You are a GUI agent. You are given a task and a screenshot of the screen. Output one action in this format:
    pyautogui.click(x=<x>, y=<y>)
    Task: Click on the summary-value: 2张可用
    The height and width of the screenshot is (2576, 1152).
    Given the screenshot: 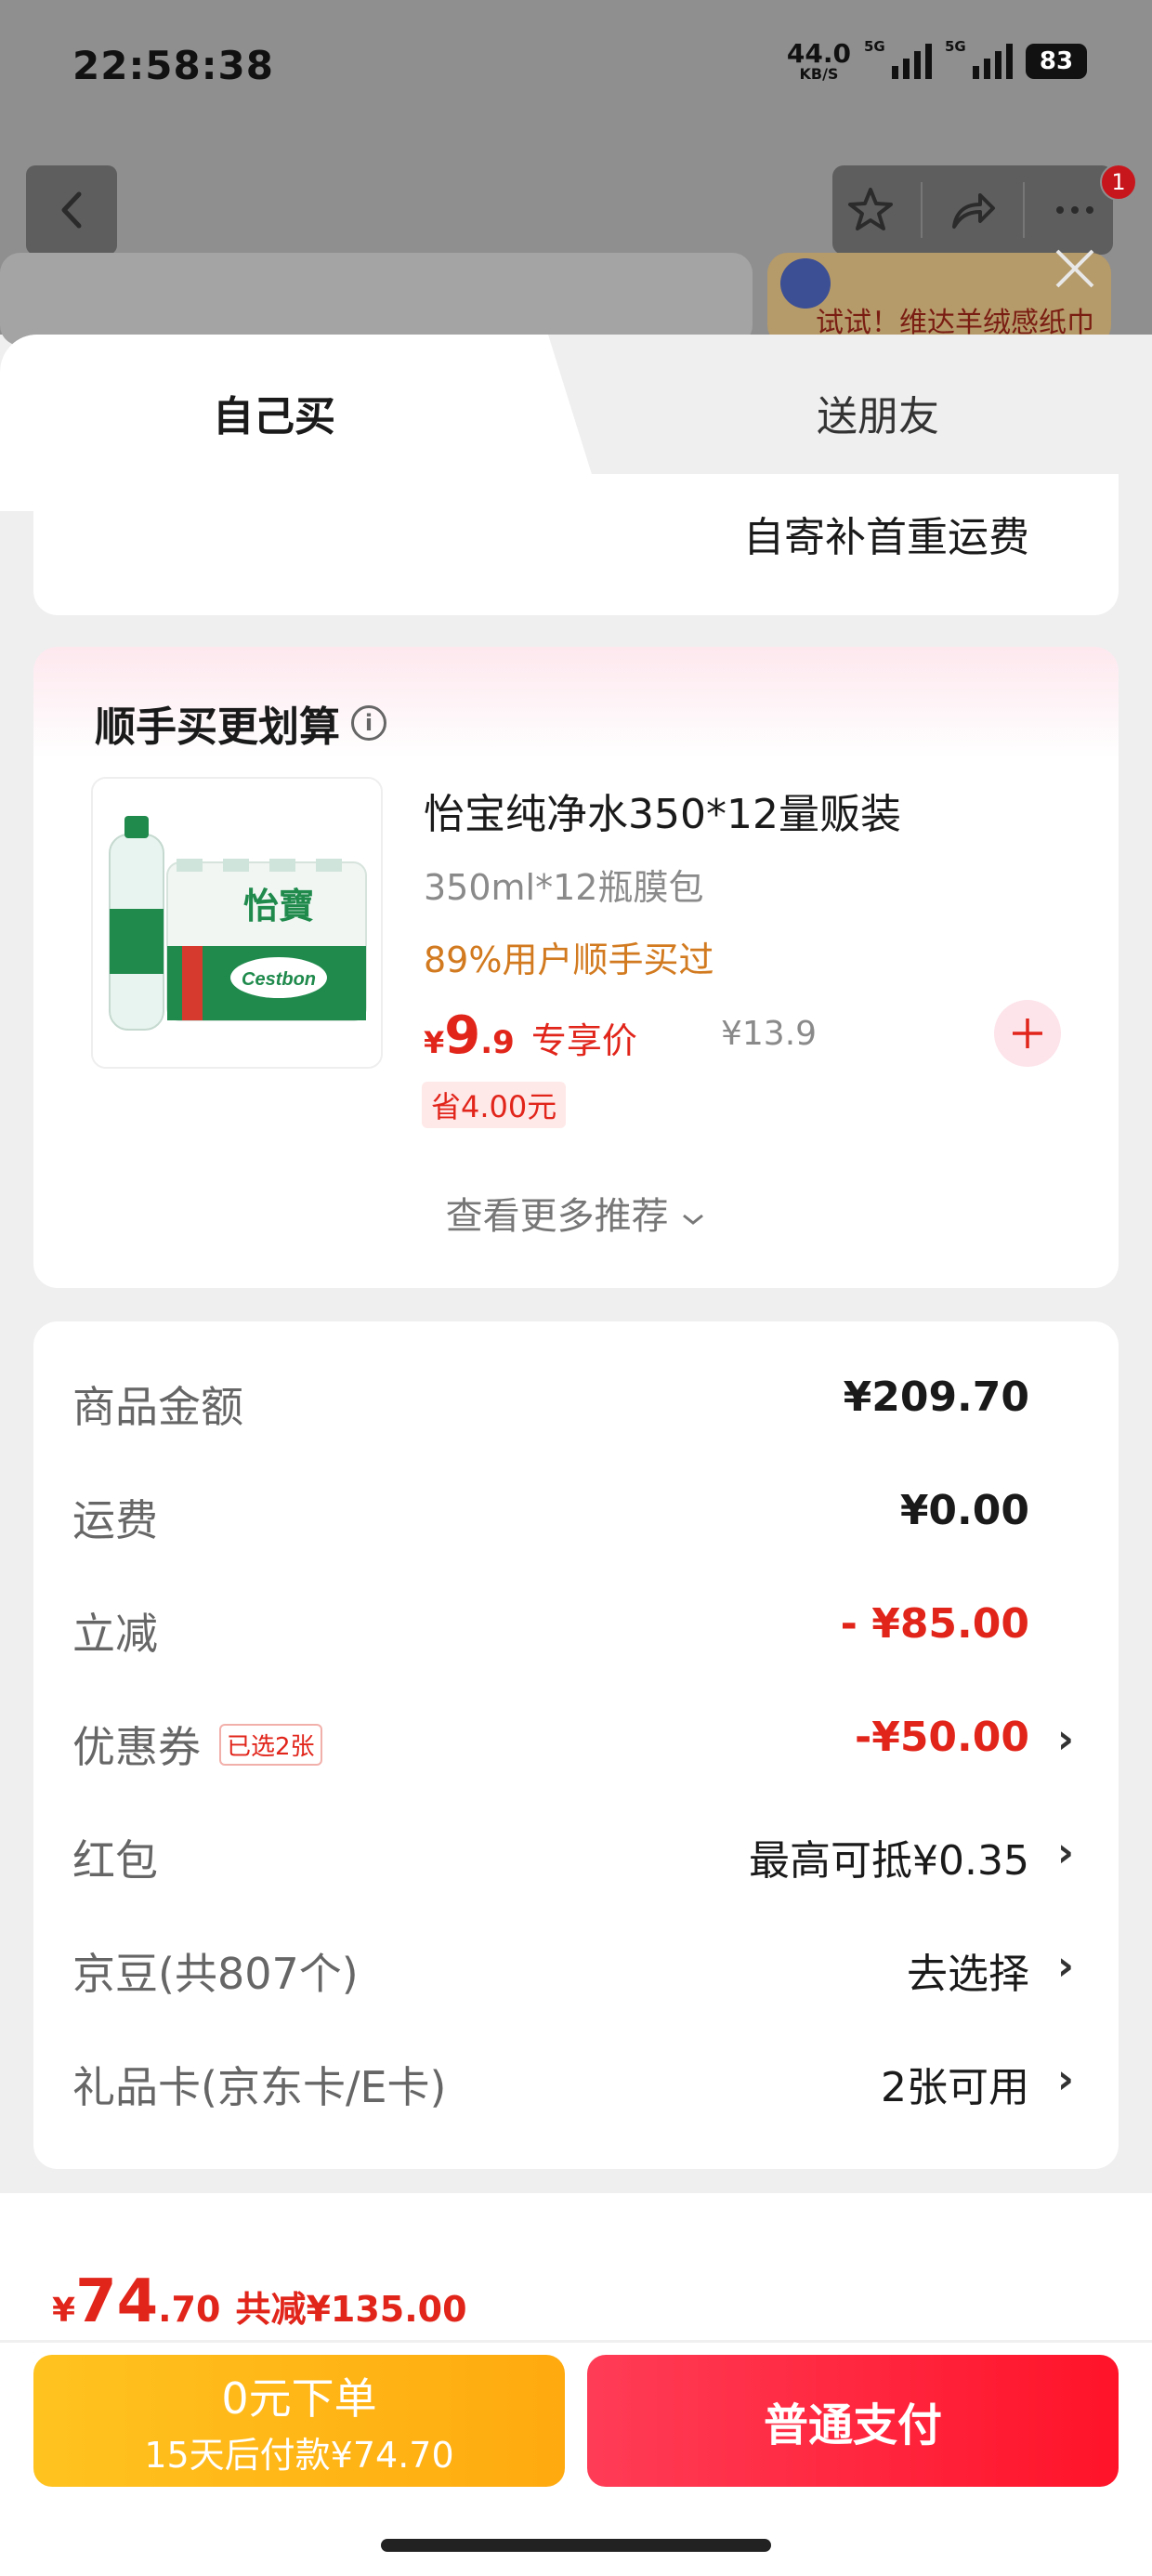 What is the action you would take?
    pyautogui.click(x=955, y=2087)
    